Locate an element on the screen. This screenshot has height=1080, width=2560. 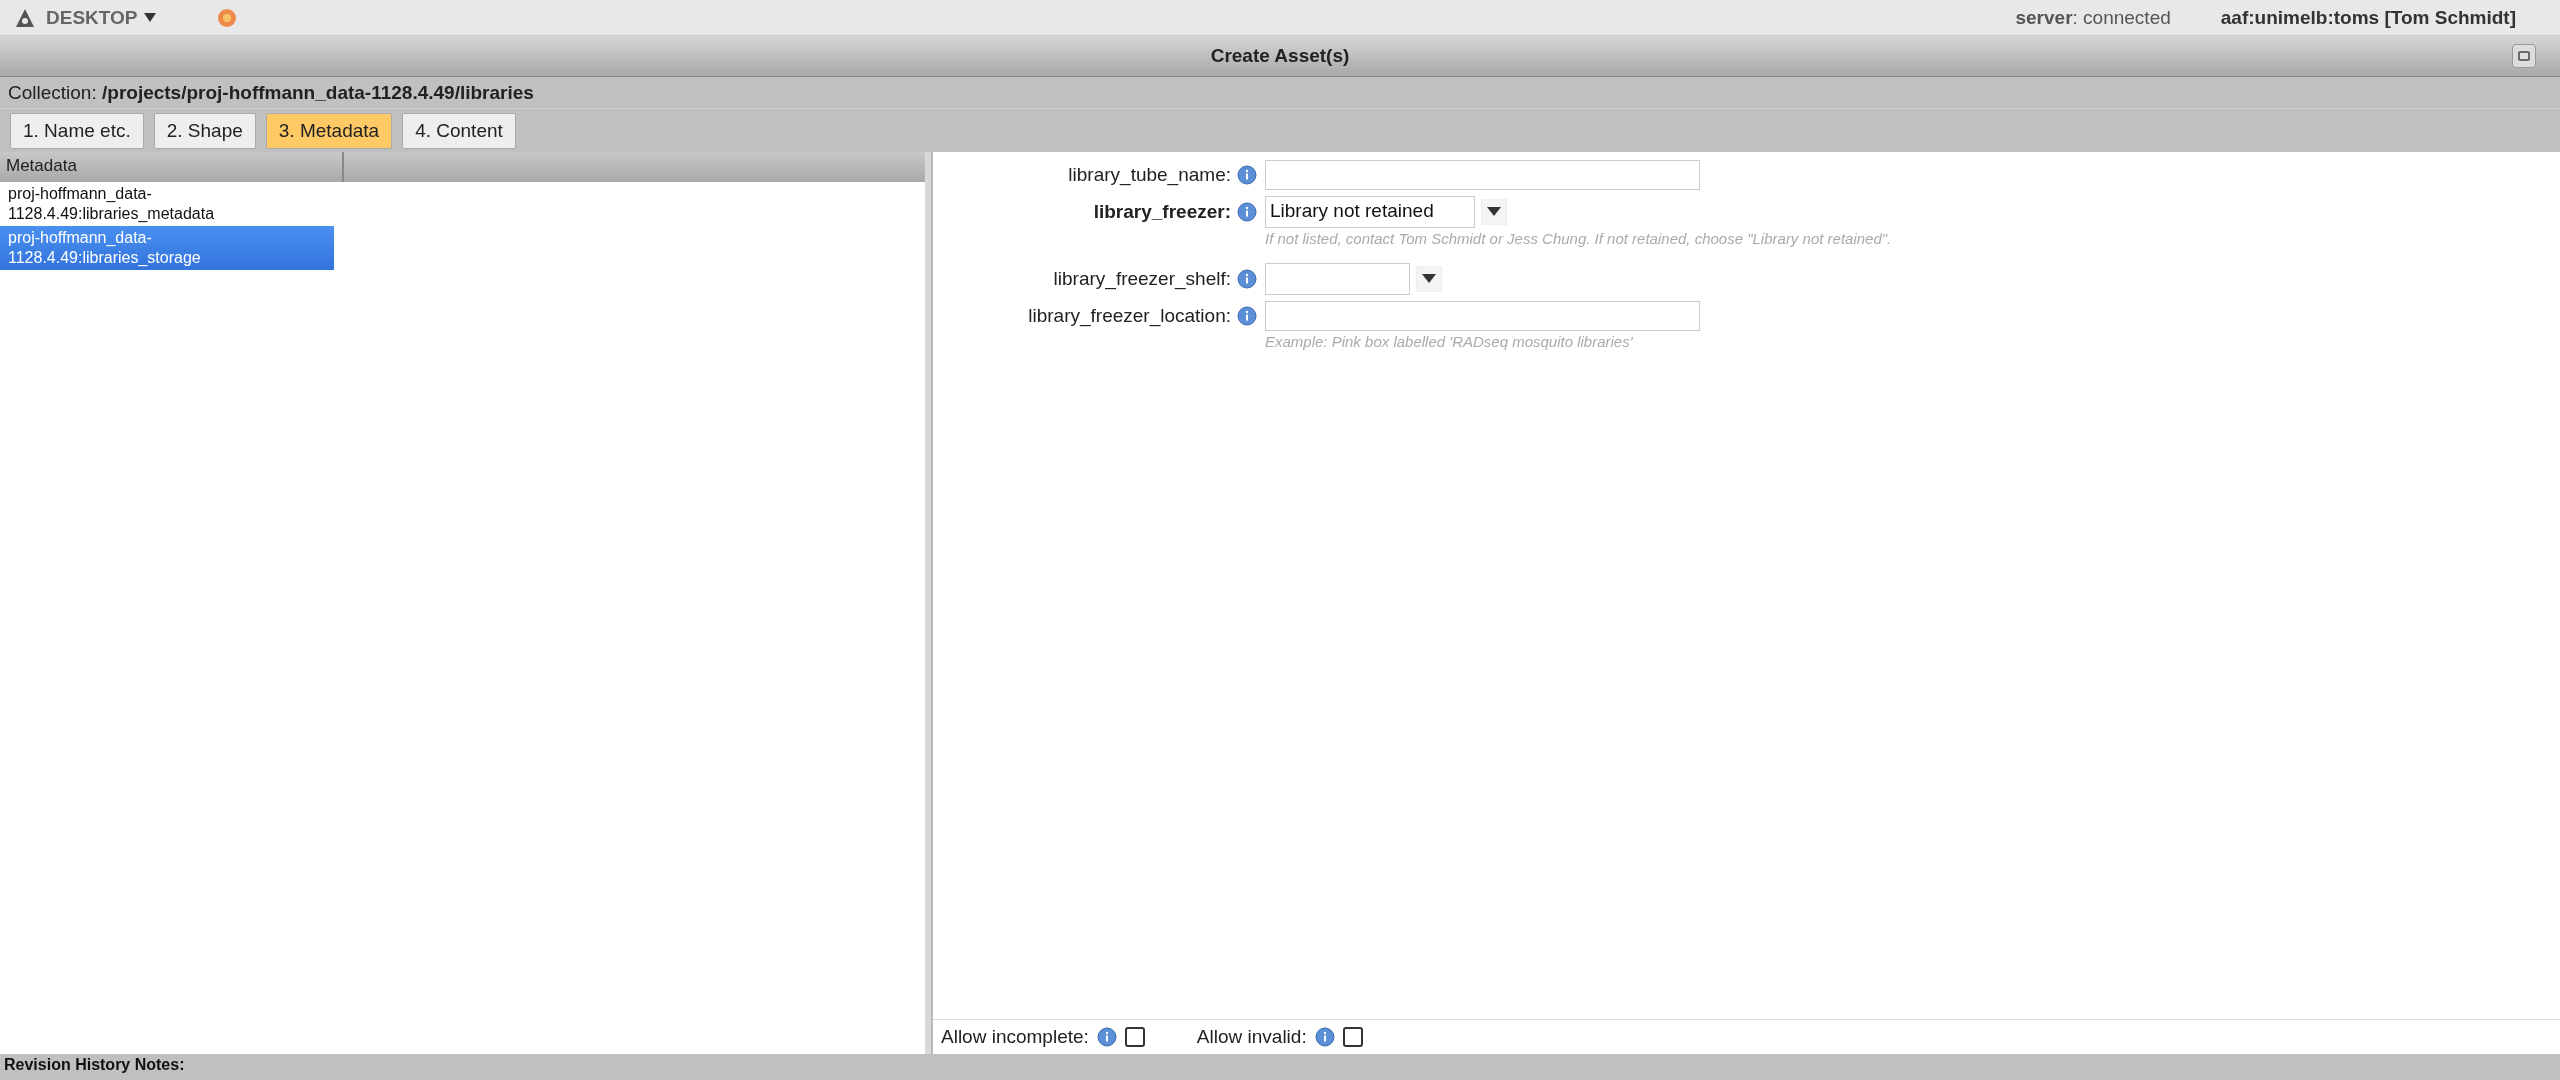
window-title: Create Asset(s) is located at coordinates (1280, 56).